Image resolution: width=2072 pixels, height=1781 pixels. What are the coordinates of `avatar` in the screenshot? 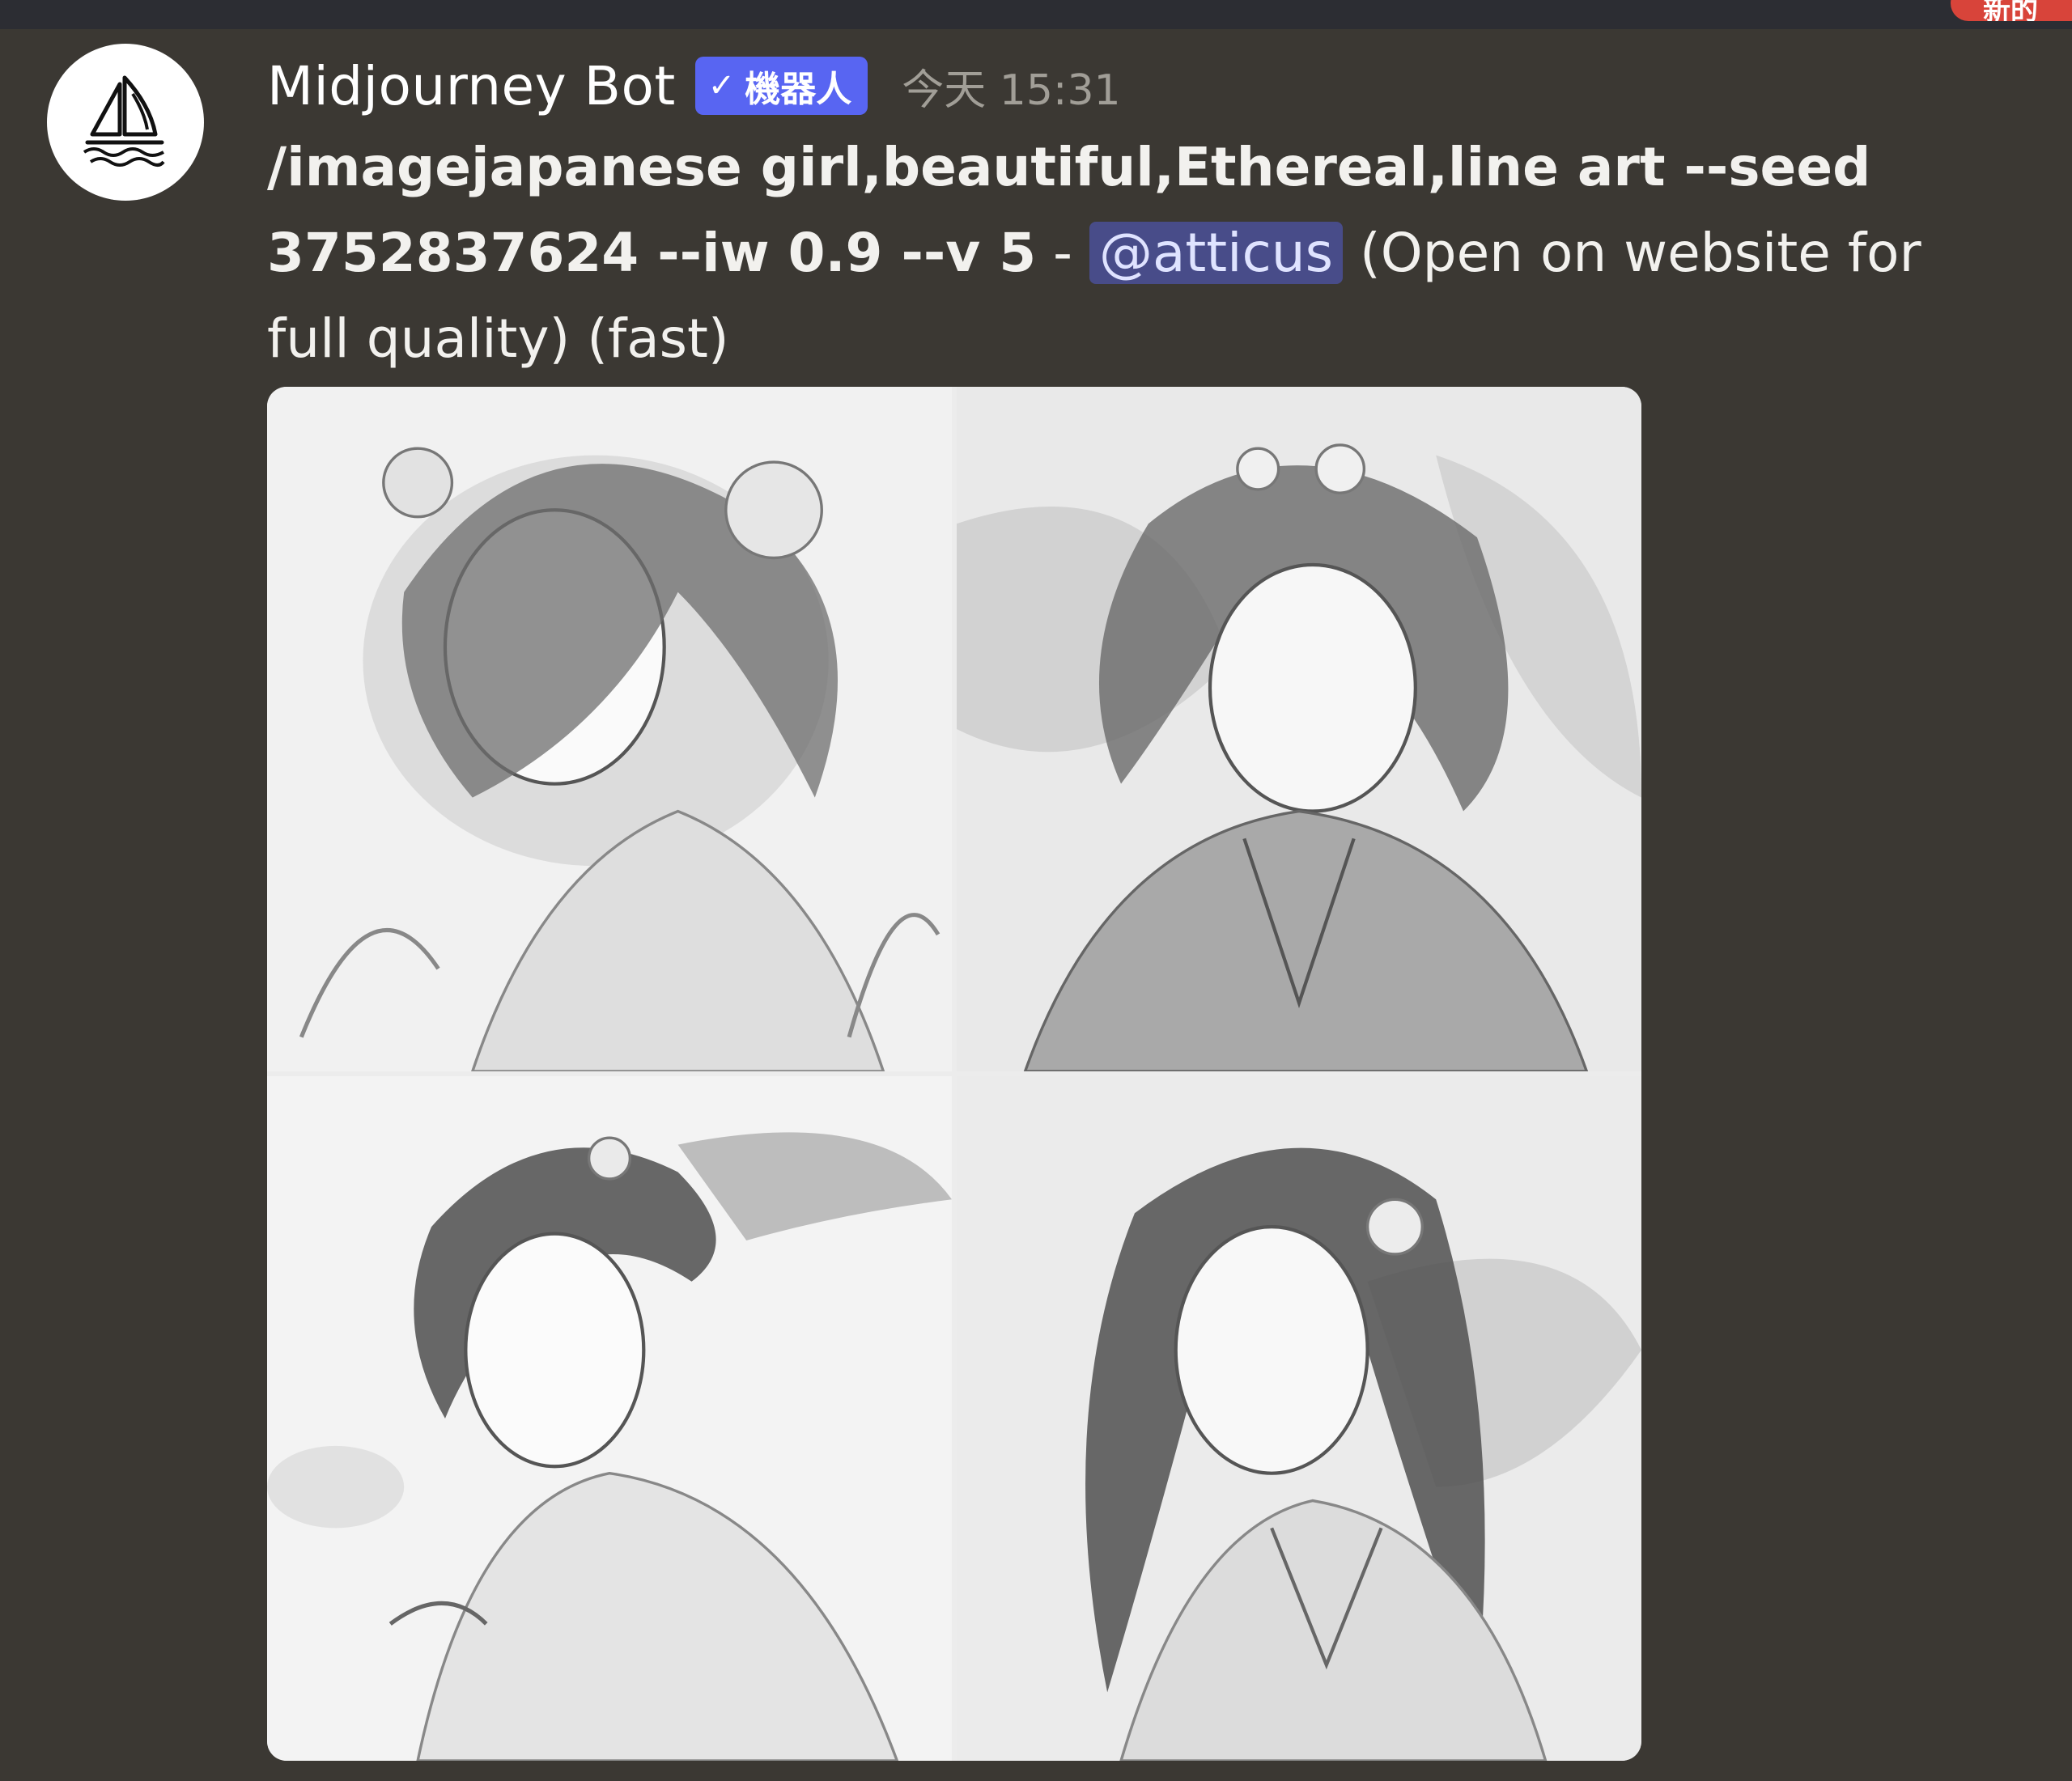 It's located at (125, 123).